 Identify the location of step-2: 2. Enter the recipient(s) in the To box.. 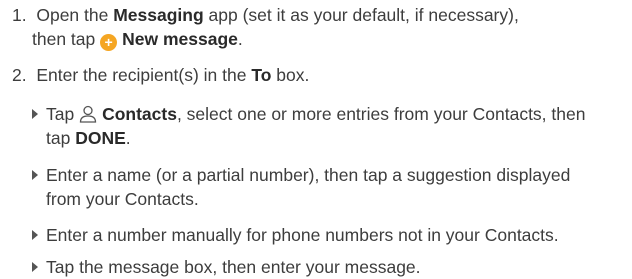
(160, 75).